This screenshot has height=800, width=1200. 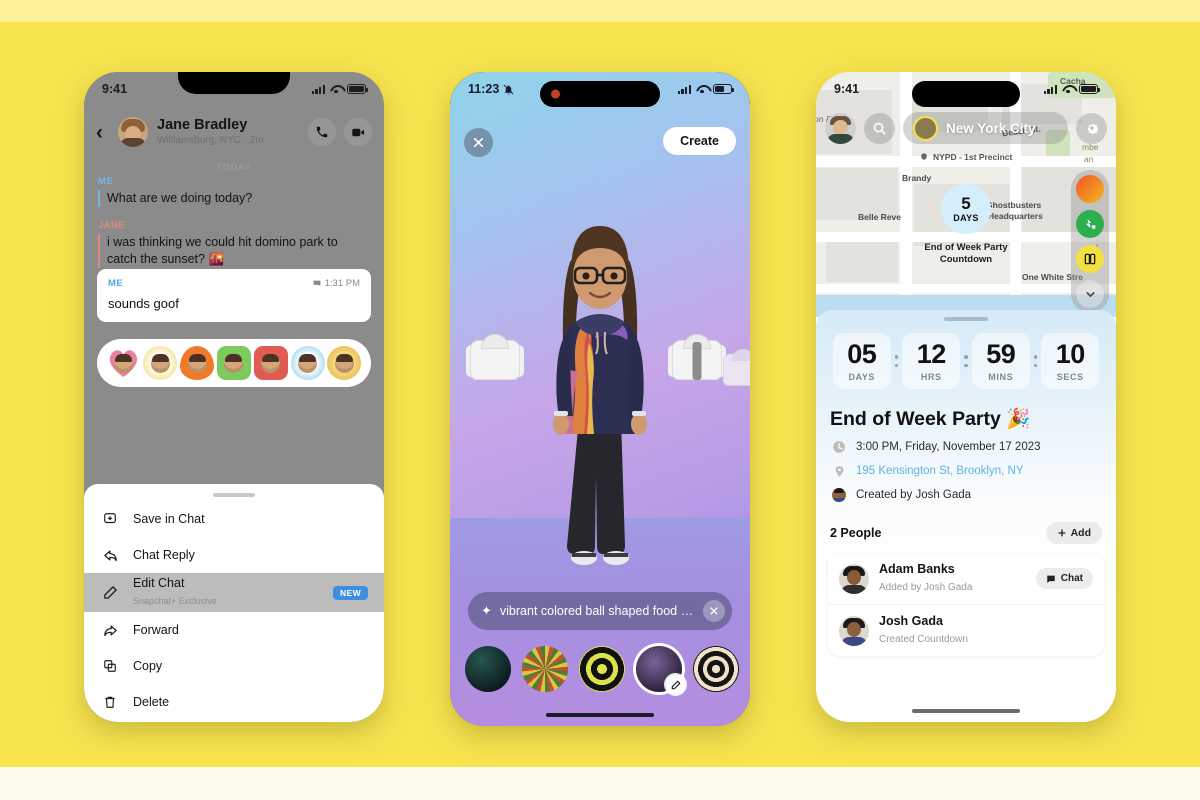 What do you see at coordinates (1090, 241) in the screenshot?
I see `map-controls` at bounding box center [1090, 241].